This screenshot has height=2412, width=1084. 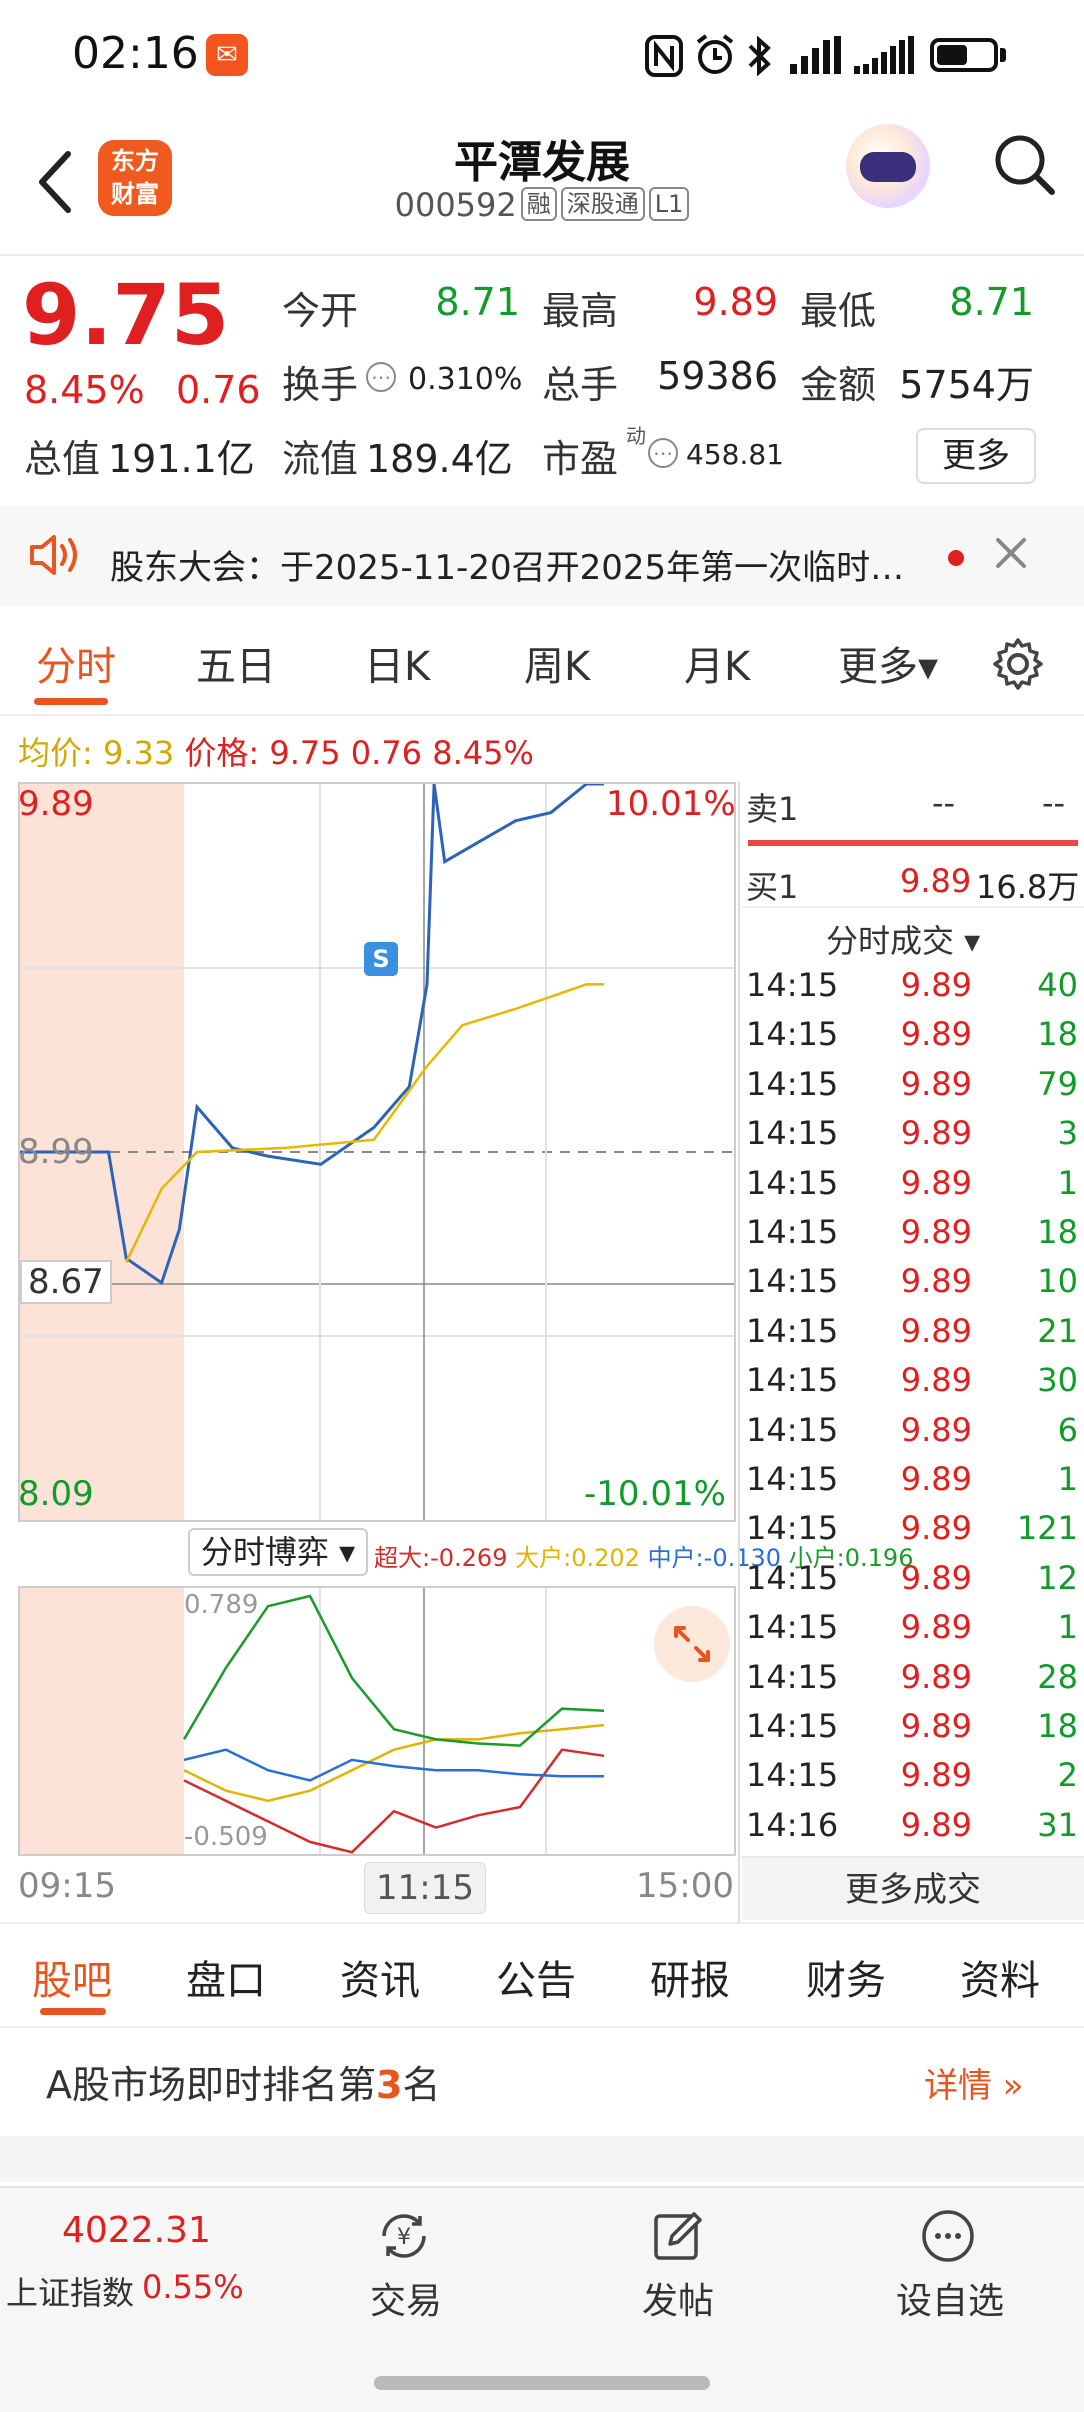 I want to click on tab-five-day: 五日, so click(x=236, y=663).